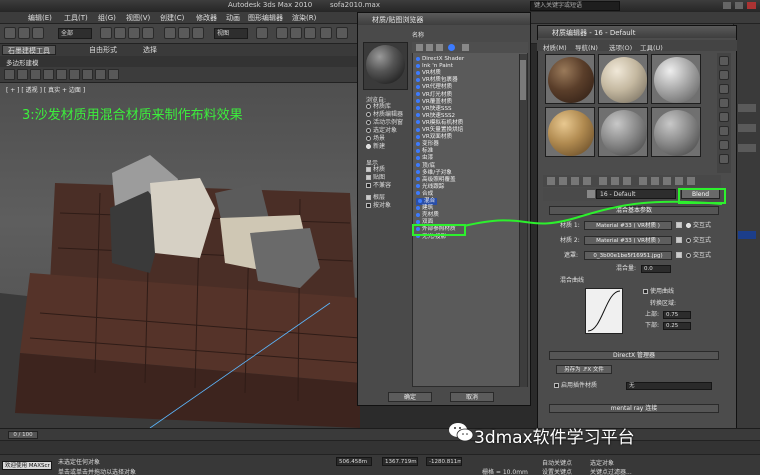 This screenshot has height=475, width=760. I want to click on editor-title-bar: 材质编辑器 - 16 - Default, so click(637, 32).